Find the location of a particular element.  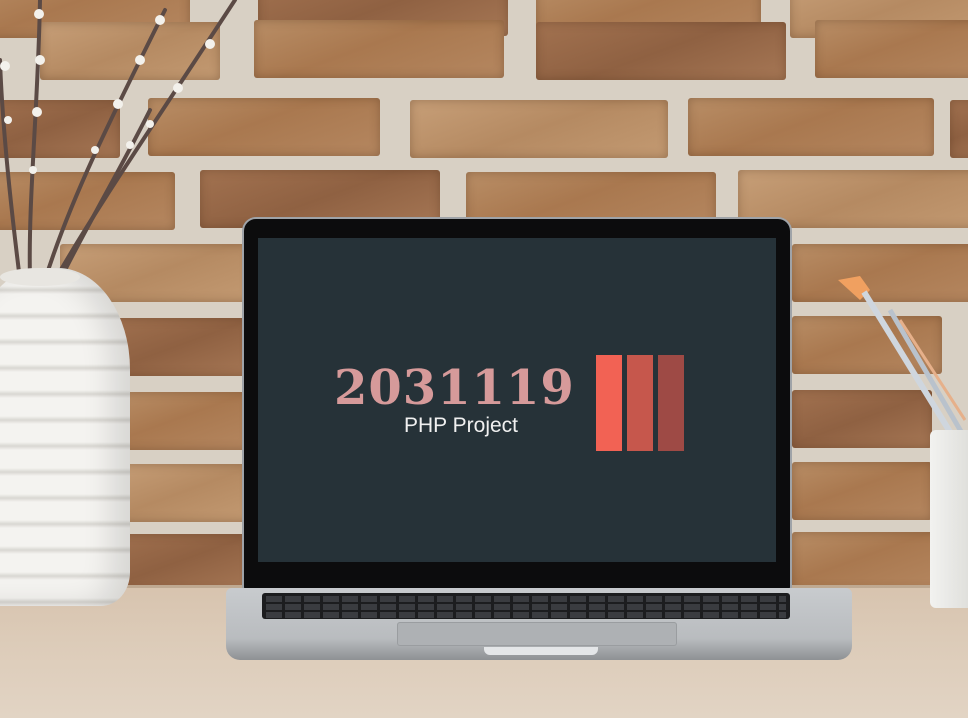

brush-cup is located at coordinates (949, 519).